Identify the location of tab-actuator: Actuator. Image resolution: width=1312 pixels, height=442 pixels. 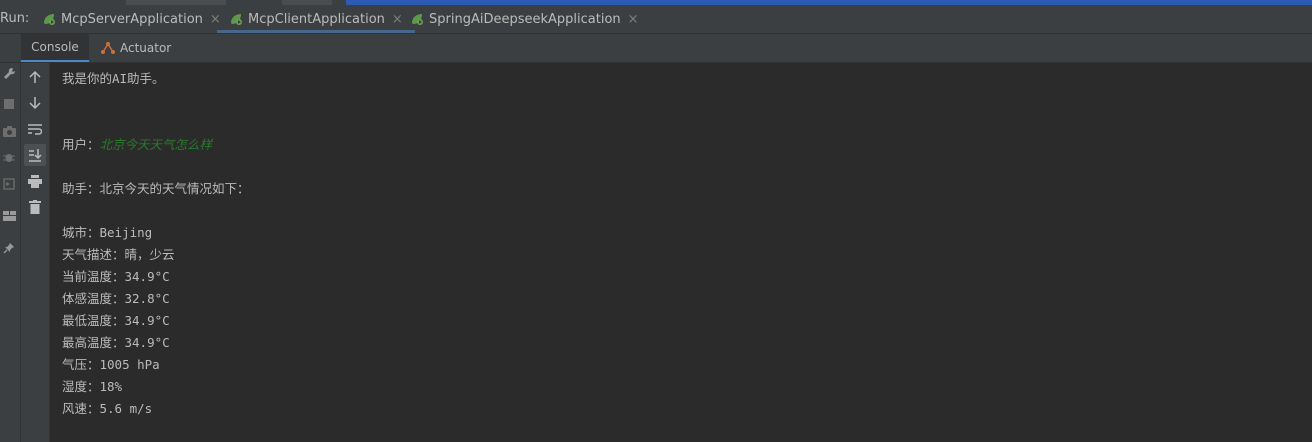
(135, 48).